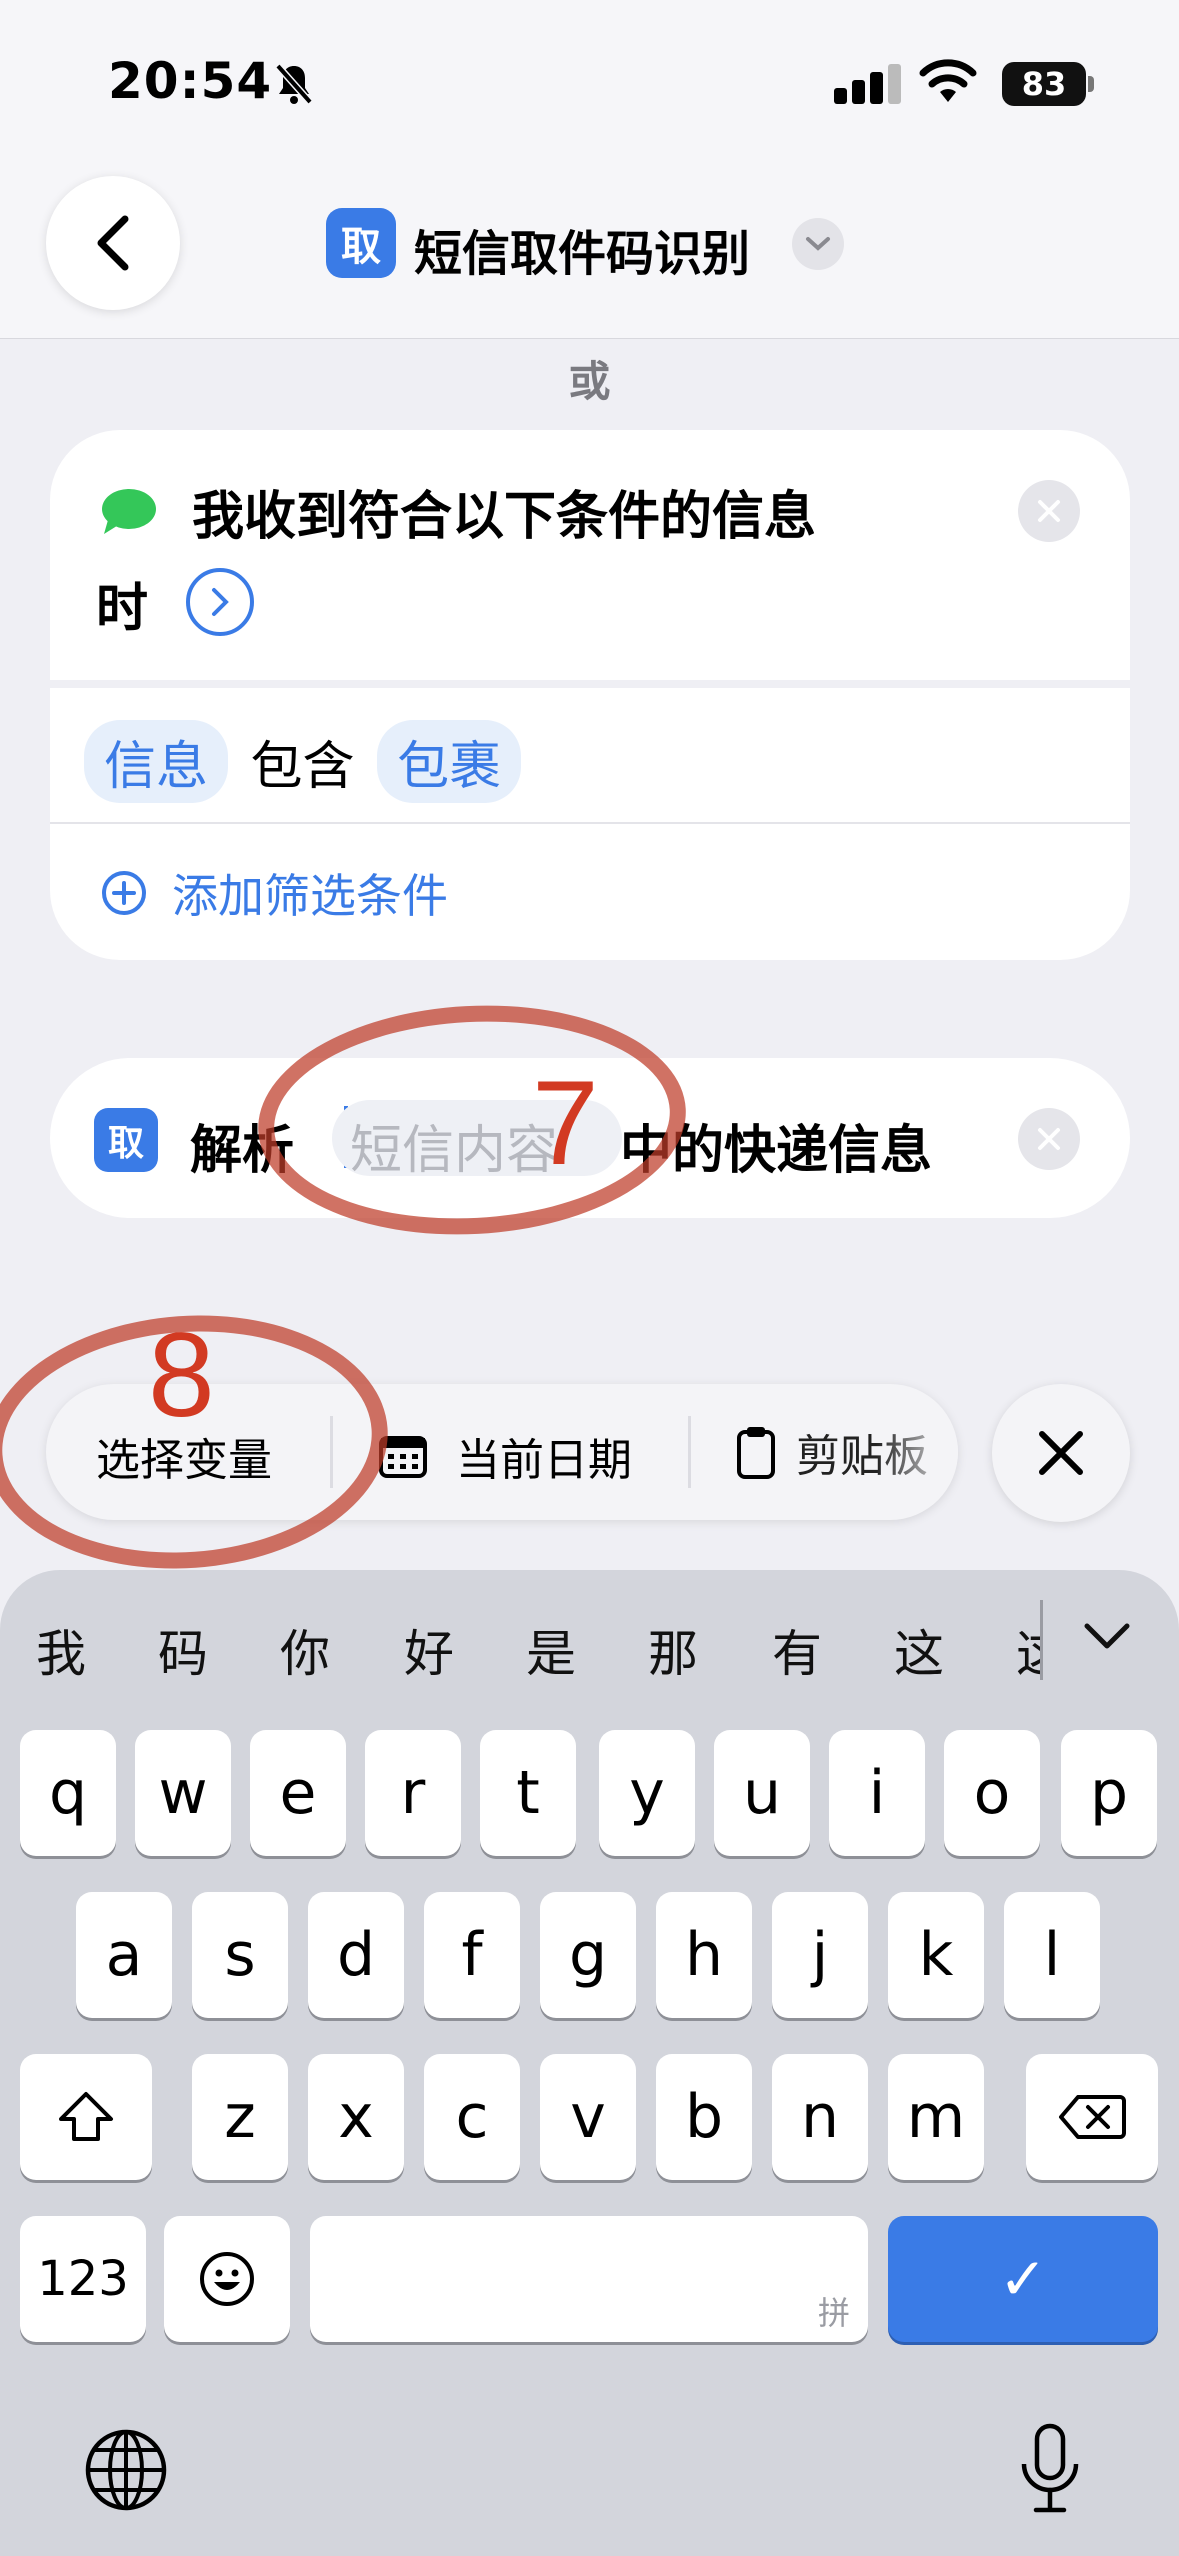 This screenshot has width=1179, height=2556. I want to click on status-time: 20:54, so click(190, 81).